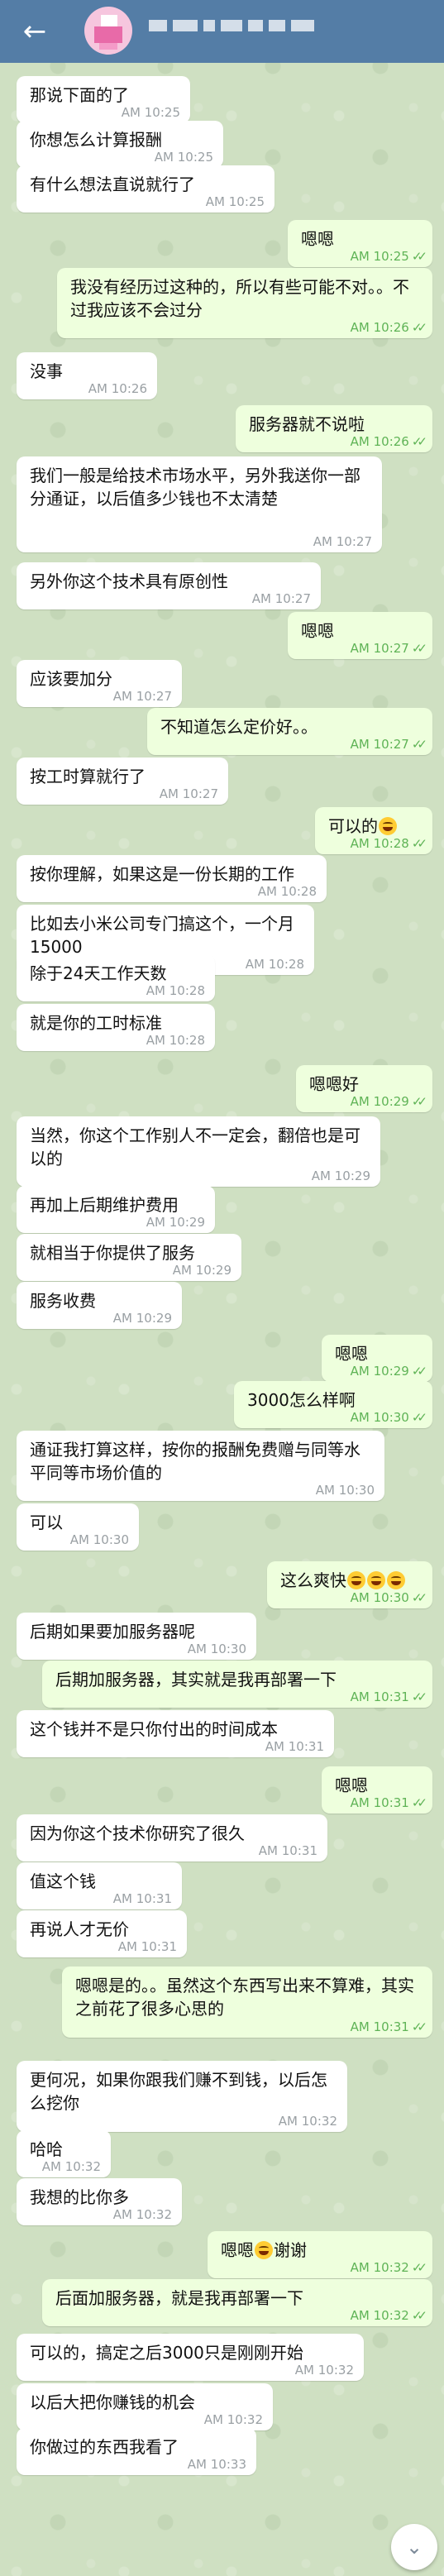 This screenshot has height=2576, width=444. Describe the element at coordinates (389, 442) in the screenshot. I see `message-time: AM 10:26 ✓✓` at that location.